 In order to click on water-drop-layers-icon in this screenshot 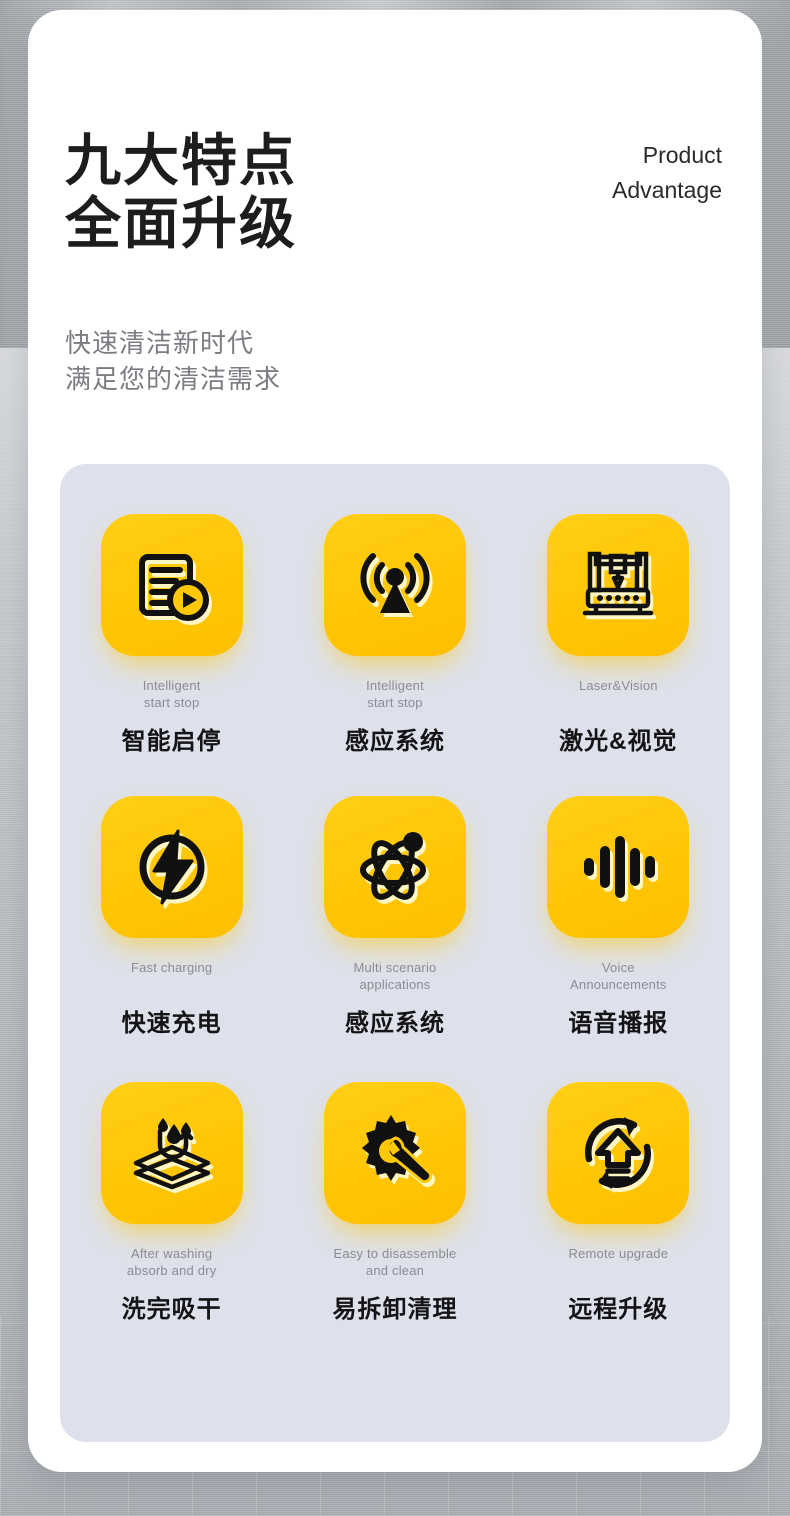, I will do `click(172, 1153)`.